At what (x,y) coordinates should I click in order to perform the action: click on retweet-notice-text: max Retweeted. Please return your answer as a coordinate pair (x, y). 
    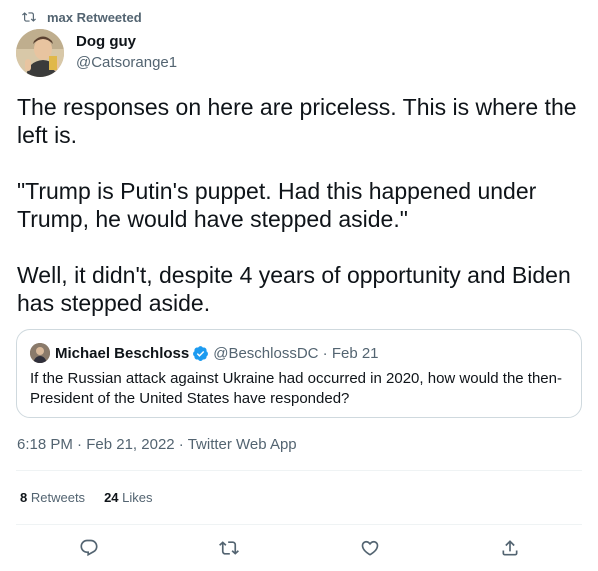
    Looking at the image, I should click on (94, 17).